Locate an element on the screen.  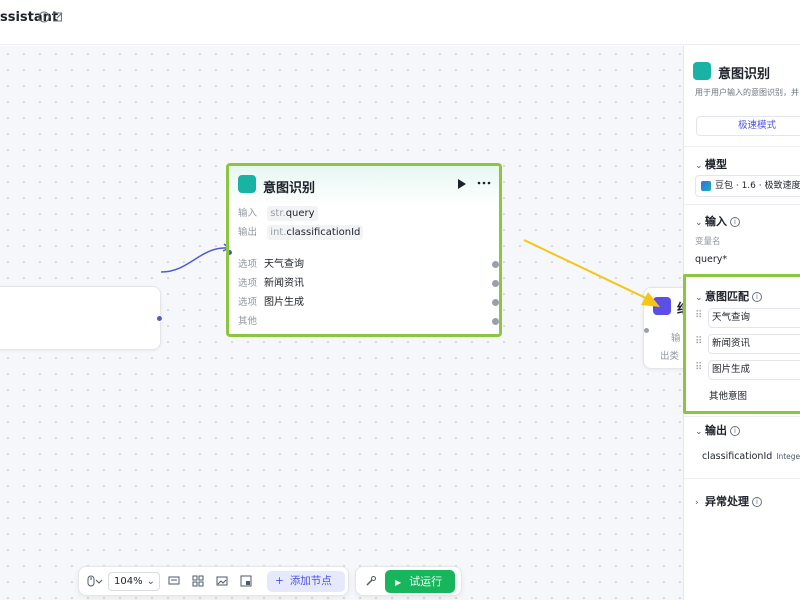
panel-description: 用于用户输入的意图识别，并 is located at coordinates (747, 92).